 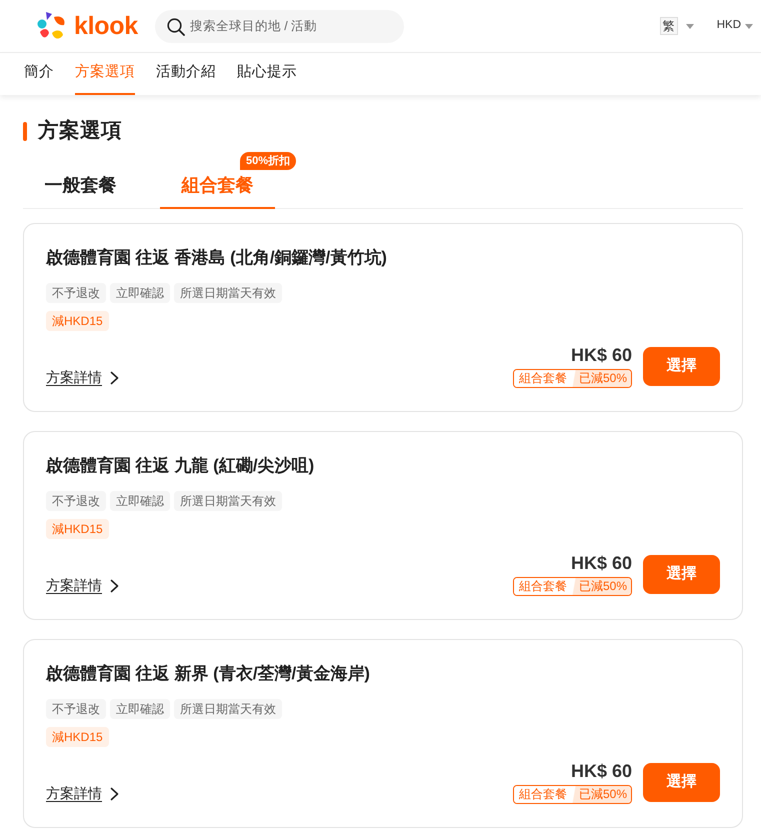 What do you see at coordinates (267, 74) in the screenshot?
I see `nav-tab: 貼心提示` at bounding box center [267, 74].